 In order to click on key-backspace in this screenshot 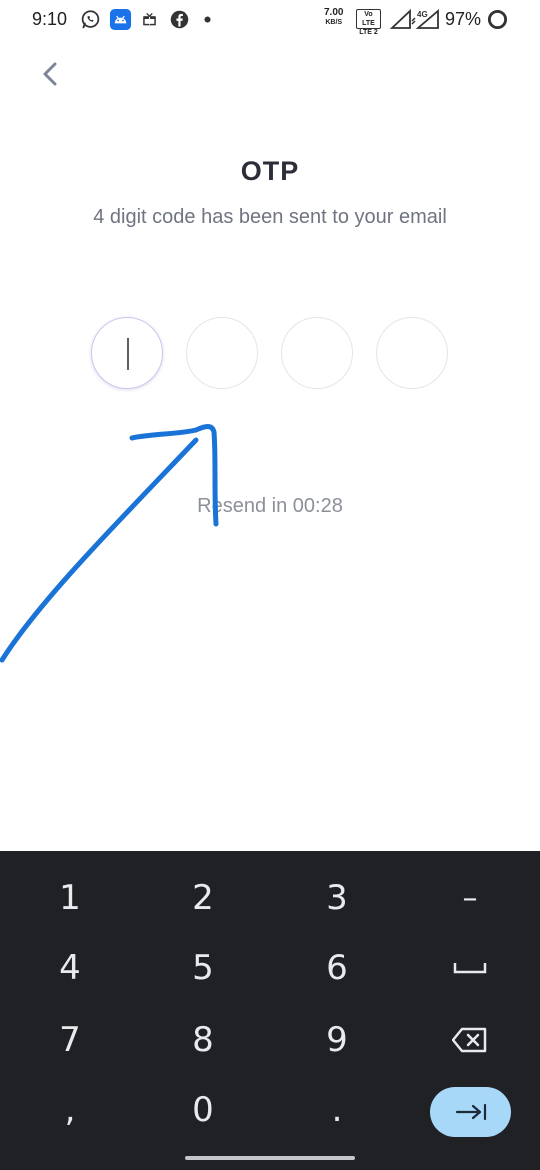, I will do `click(470, 1040)`.